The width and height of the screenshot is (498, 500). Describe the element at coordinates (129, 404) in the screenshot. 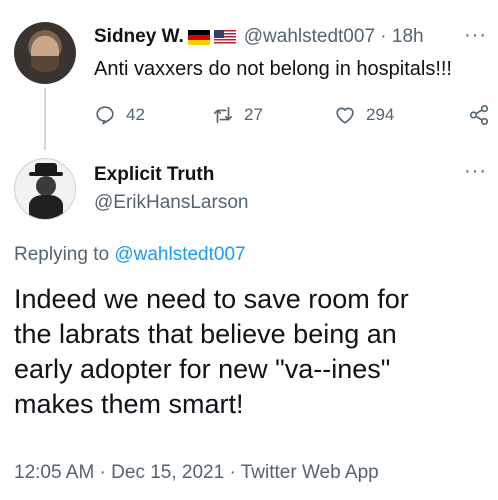

I see `tweet-text-line: makes them smart!` at that location.